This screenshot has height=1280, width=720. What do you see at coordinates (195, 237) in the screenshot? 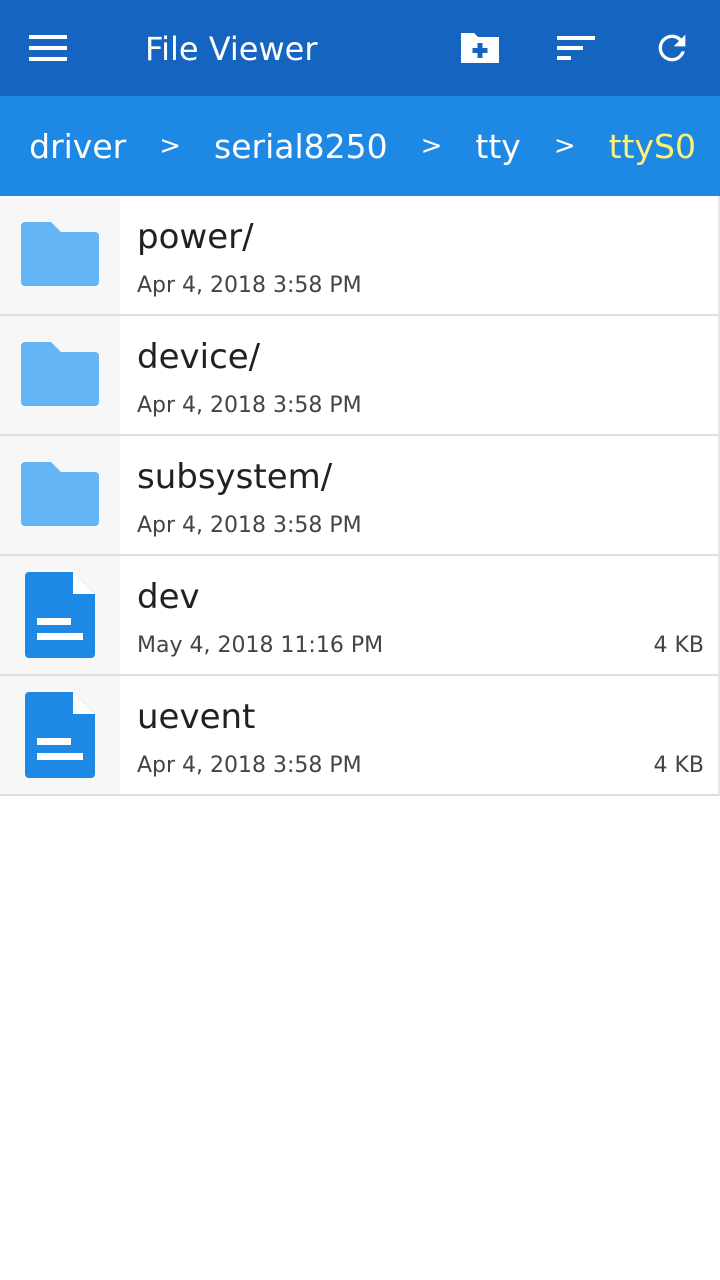
I see `file-name: power/` at bounding box center [195, 237].